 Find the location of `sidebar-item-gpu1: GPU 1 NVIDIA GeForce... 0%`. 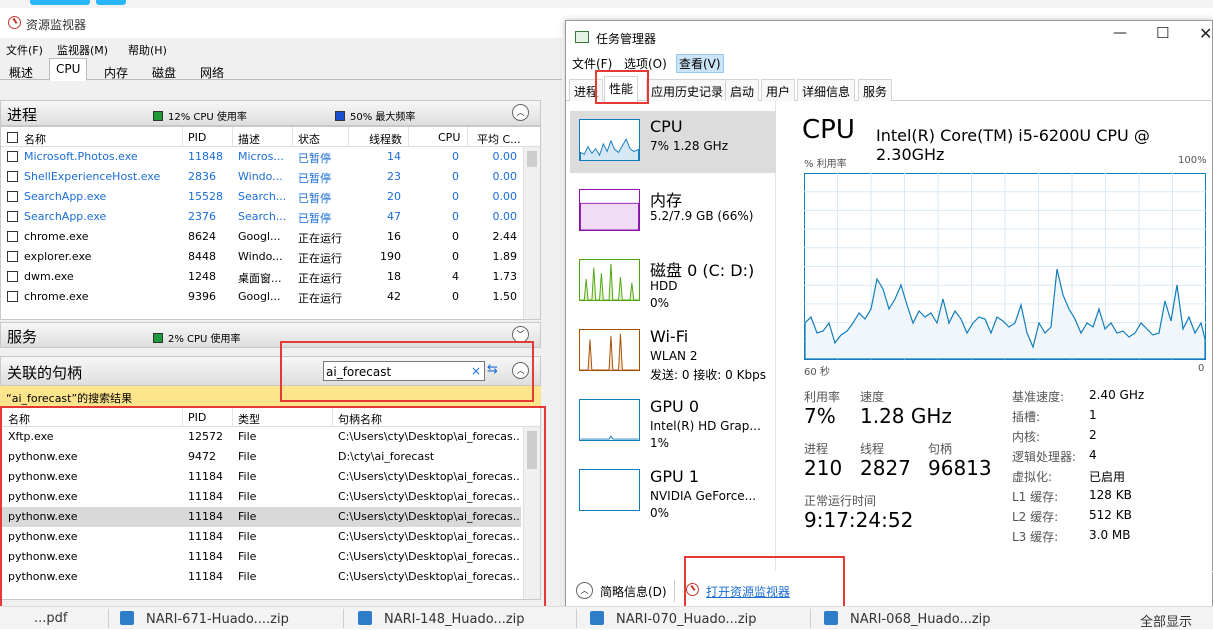

sidebar-item-gpu1: GPU 1 NVIDIA GeForce... 0% is located at coordinates (673, 492).